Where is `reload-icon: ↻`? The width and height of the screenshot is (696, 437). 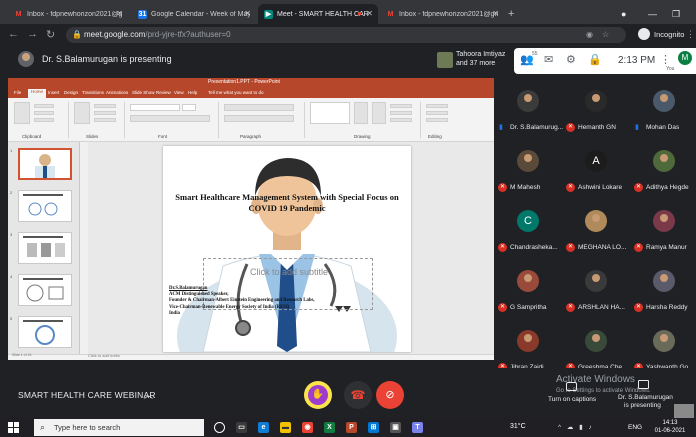
reload-icon: ↻ is located at coordinates (50, 34).